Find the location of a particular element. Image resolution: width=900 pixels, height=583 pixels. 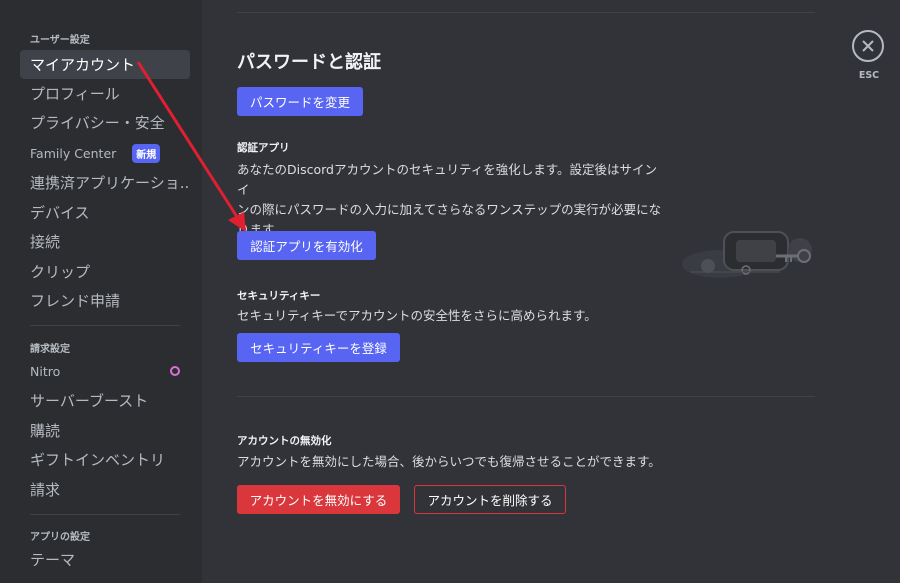

sidebar-item-billing: 請求 is located at coordinates (105, 489).